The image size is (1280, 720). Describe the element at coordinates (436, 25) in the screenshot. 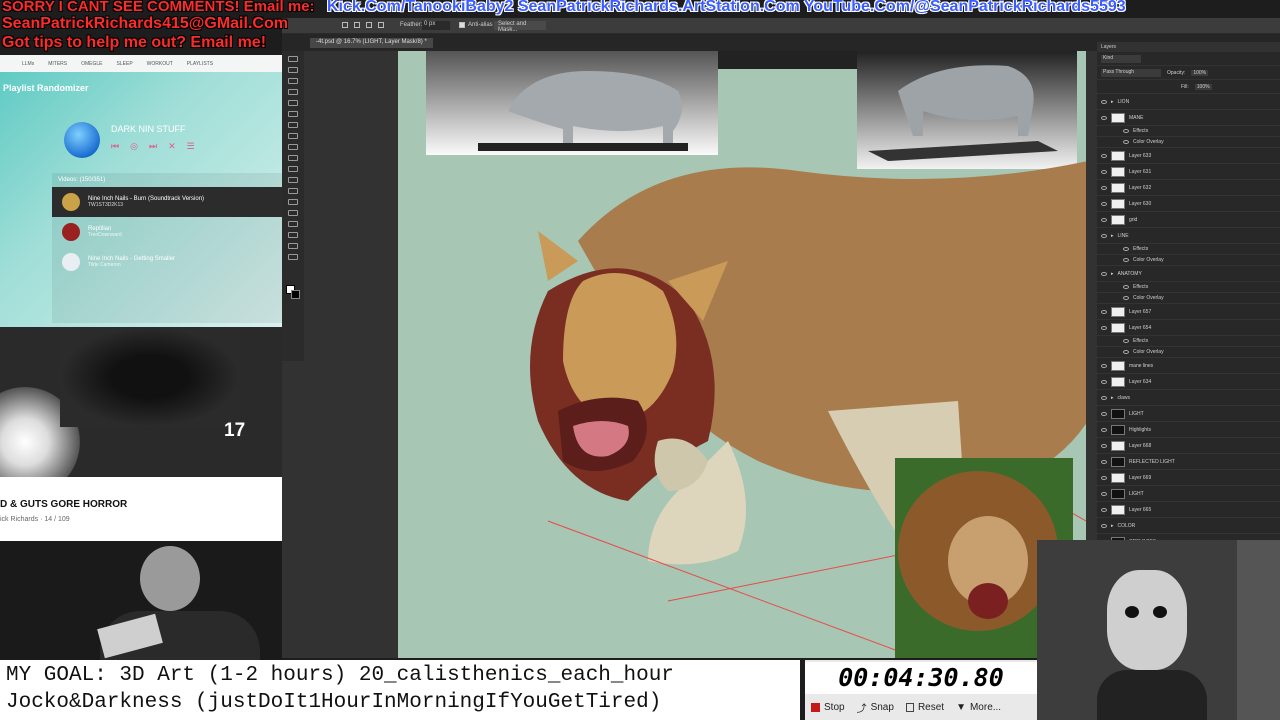

I see `feather-input: 0 px` at that location.